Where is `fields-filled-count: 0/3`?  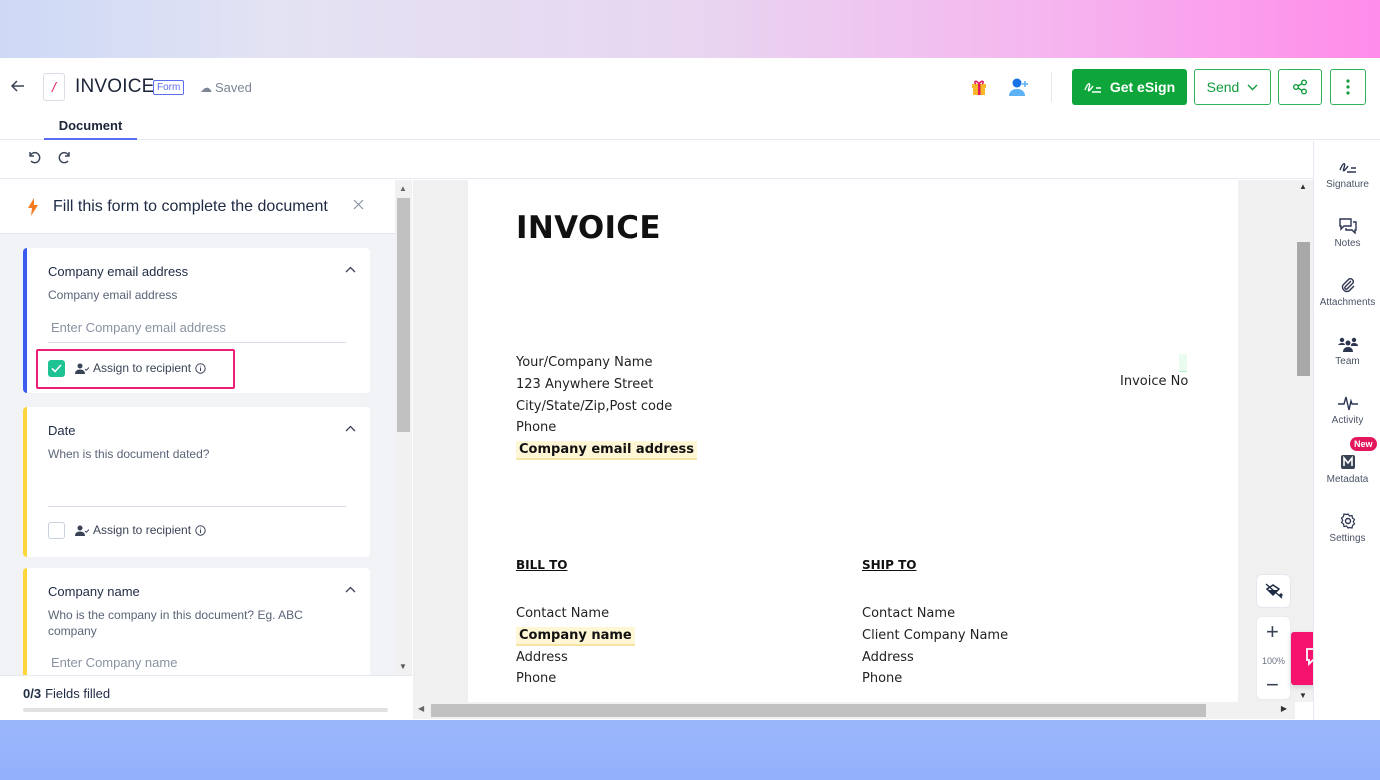 fields-filled-count: 0/3 is located at coordinates (32, 693).